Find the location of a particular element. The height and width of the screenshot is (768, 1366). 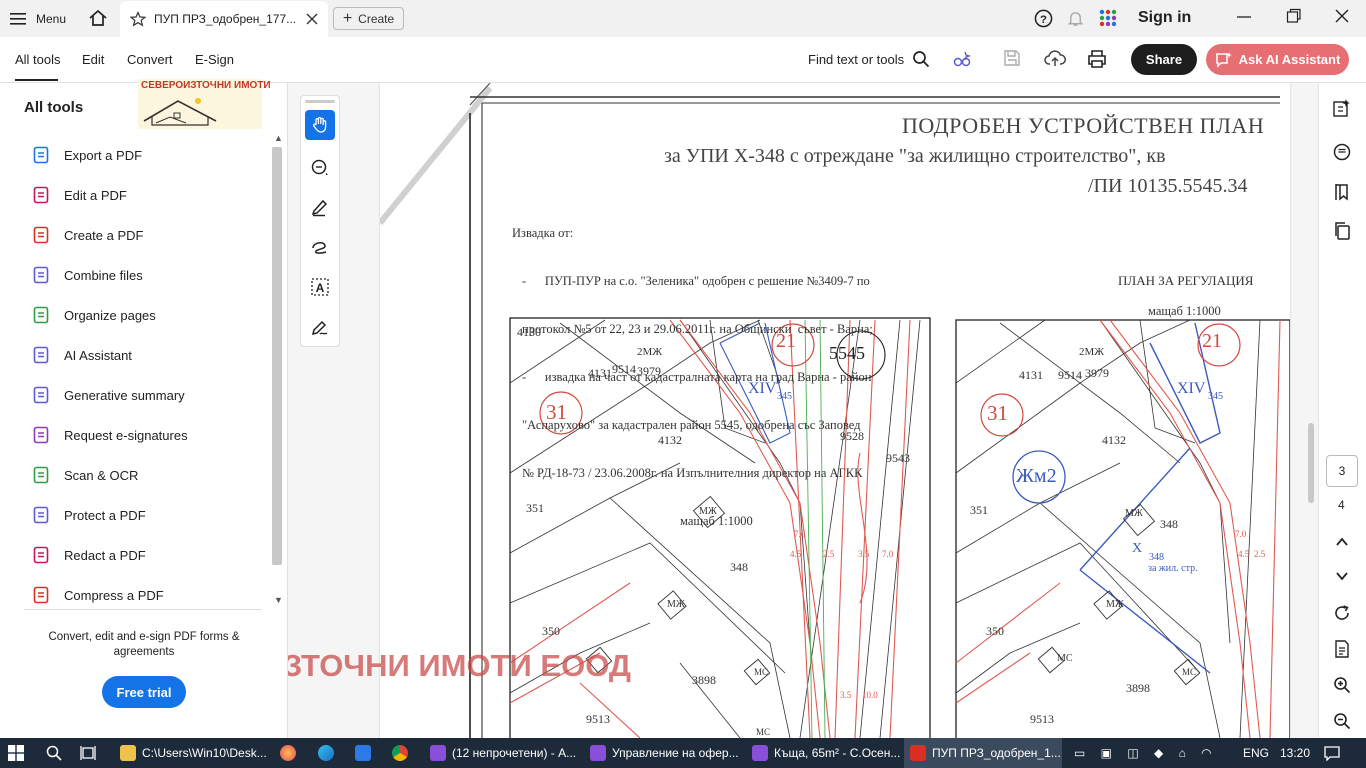

system-tray: ▭ ▣ ◫ ◆ ⌂ ◠ ◀ is located at coordinates (1149, 753).